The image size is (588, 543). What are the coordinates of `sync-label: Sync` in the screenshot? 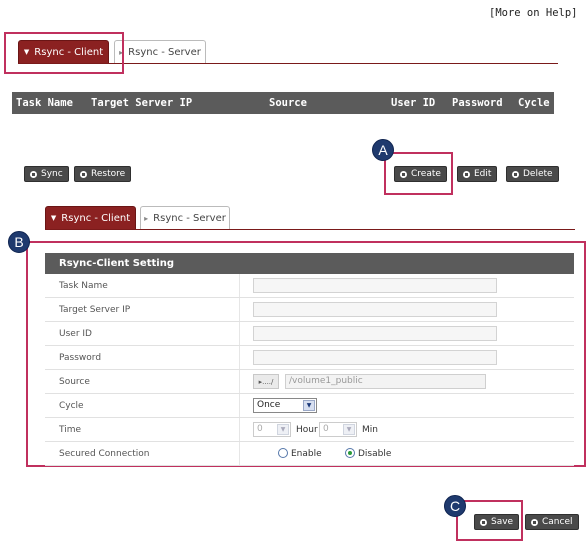 It's located at (52, 174).